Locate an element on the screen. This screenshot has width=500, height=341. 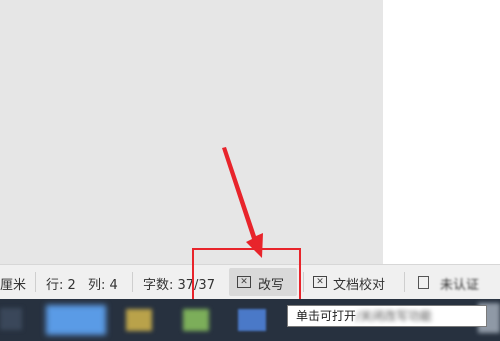
column-indicator: 列: 4 is located at coordinates (103, 283).